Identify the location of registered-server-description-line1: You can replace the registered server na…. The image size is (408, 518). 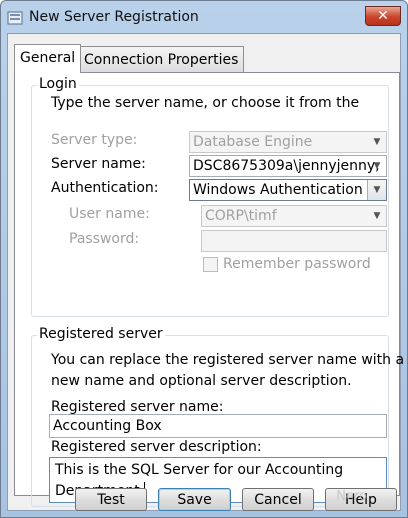
(228, 360).